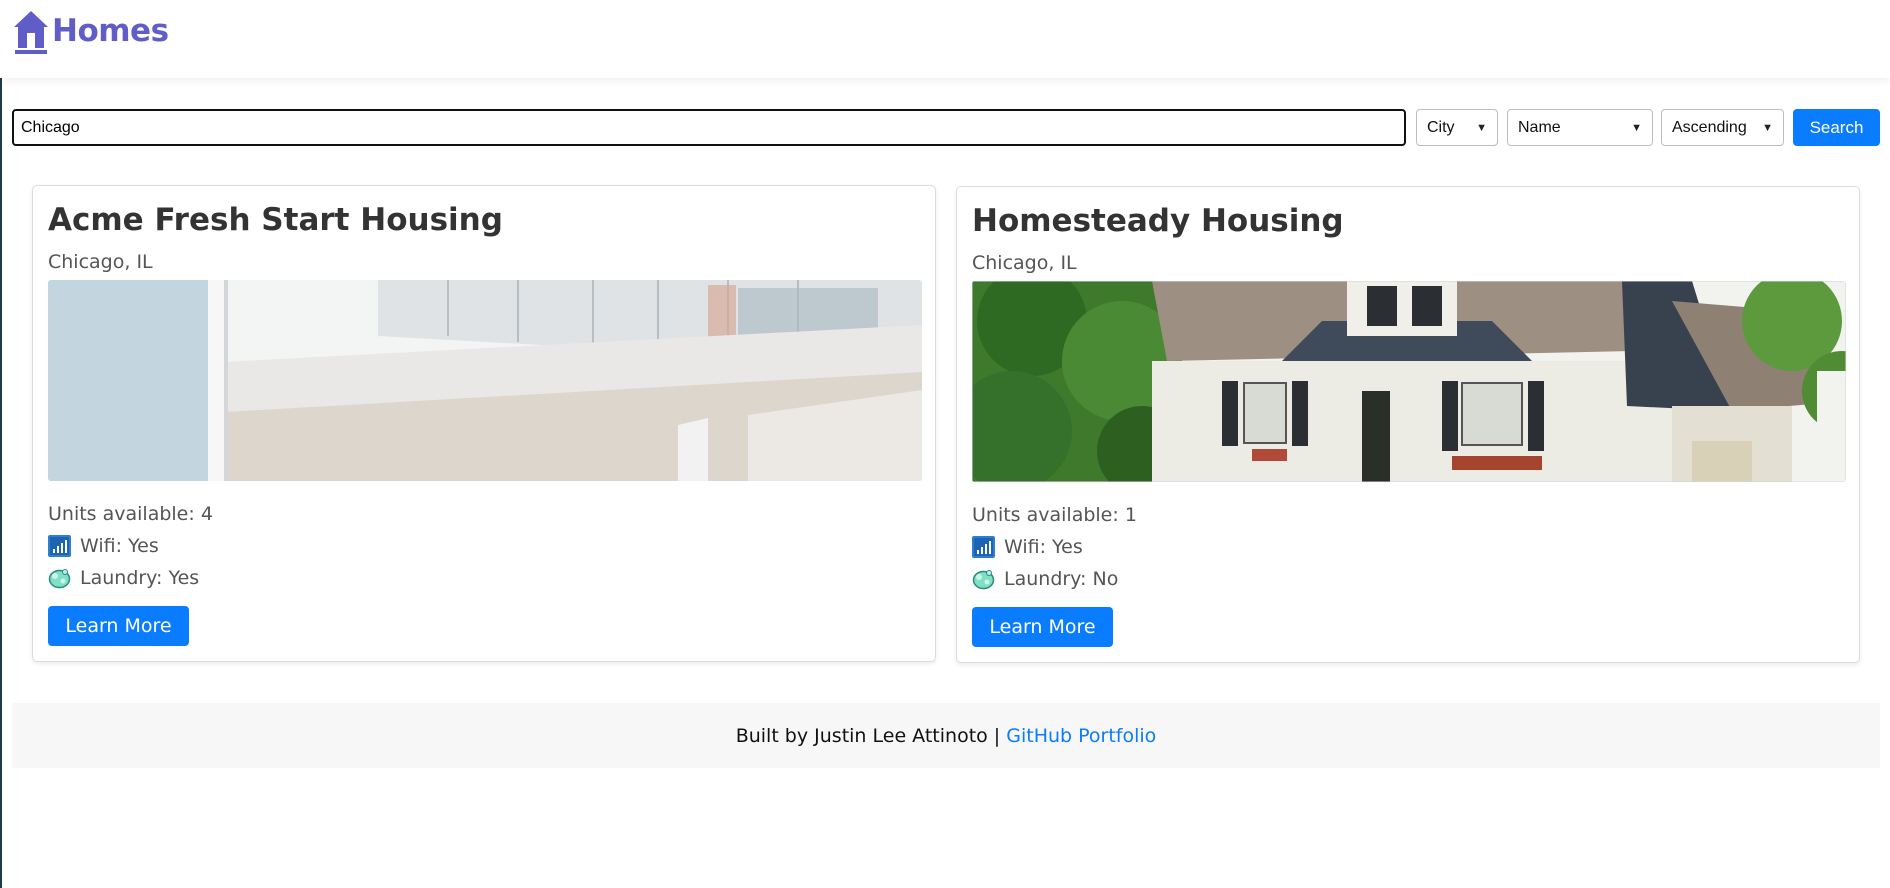  Describe the element at coordinates (1836, 127) in the screenshot. I see `search-button: Search` at that location.